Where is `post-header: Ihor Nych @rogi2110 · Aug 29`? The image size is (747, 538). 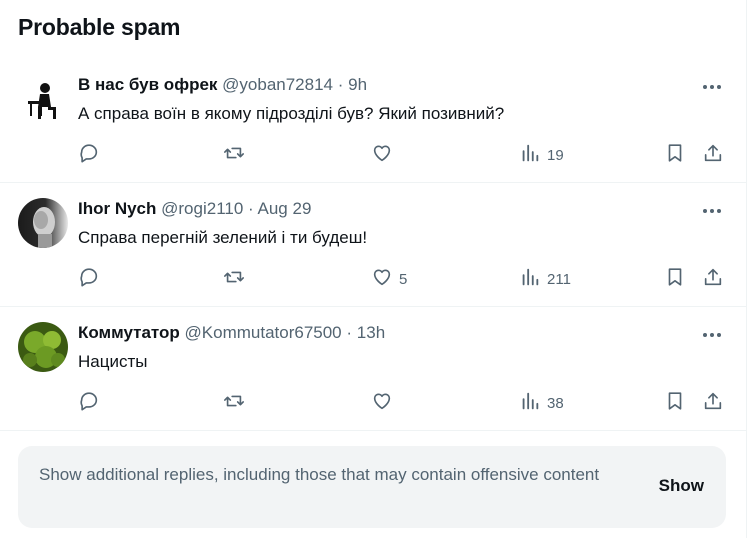 post-header: Ihor Nych @rogi2110 · Aug 29 is located at coordinates (194, 209).